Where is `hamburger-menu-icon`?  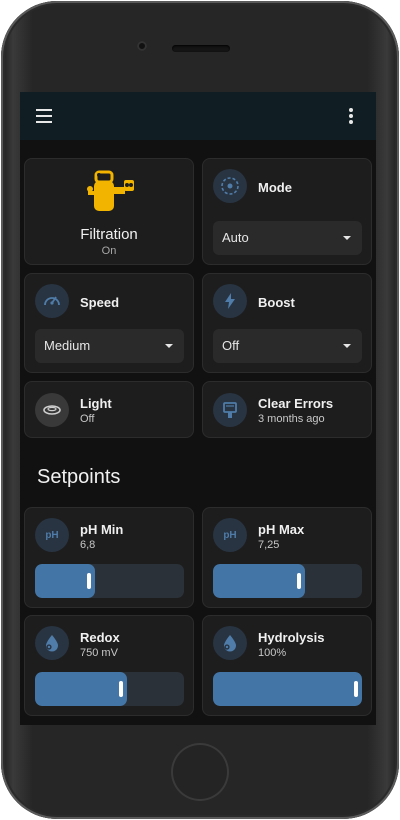
hamburger-menu-icon is located at coordinates (44, 116).